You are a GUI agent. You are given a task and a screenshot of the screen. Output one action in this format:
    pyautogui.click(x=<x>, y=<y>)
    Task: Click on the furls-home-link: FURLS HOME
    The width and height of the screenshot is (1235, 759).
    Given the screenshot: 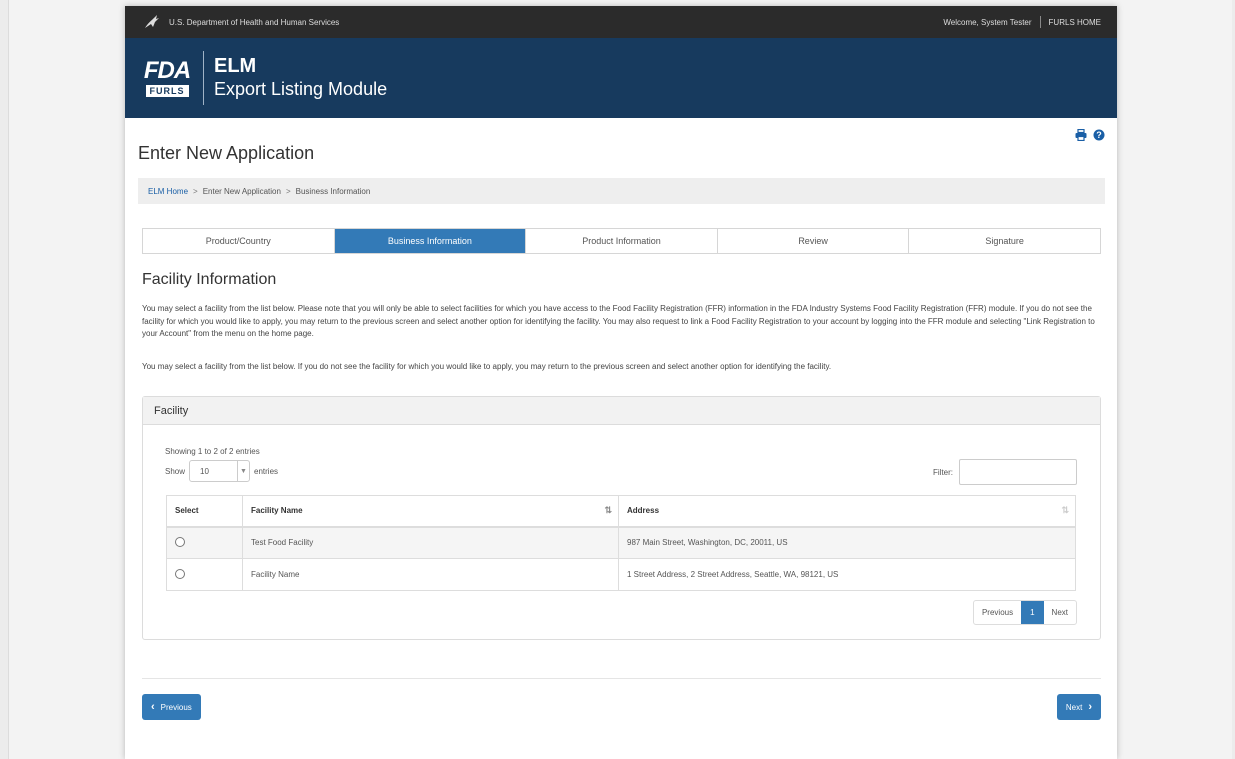 What is the action you would take?
    pyautogui.click(x=1075, y=22)
    